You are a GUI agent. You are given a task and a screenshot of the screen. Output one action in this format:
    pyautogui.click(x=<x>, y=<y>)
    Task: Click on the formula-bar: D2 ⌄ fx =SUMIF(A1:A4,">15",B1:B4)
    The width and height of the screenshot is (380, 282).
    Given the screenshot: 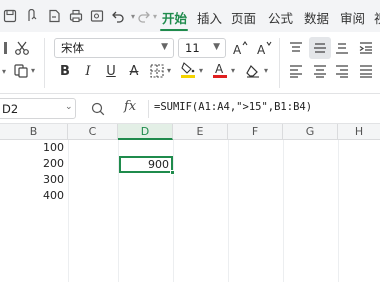 What is the action you would take?
    pyautogui.click(x=190, y=109)
    